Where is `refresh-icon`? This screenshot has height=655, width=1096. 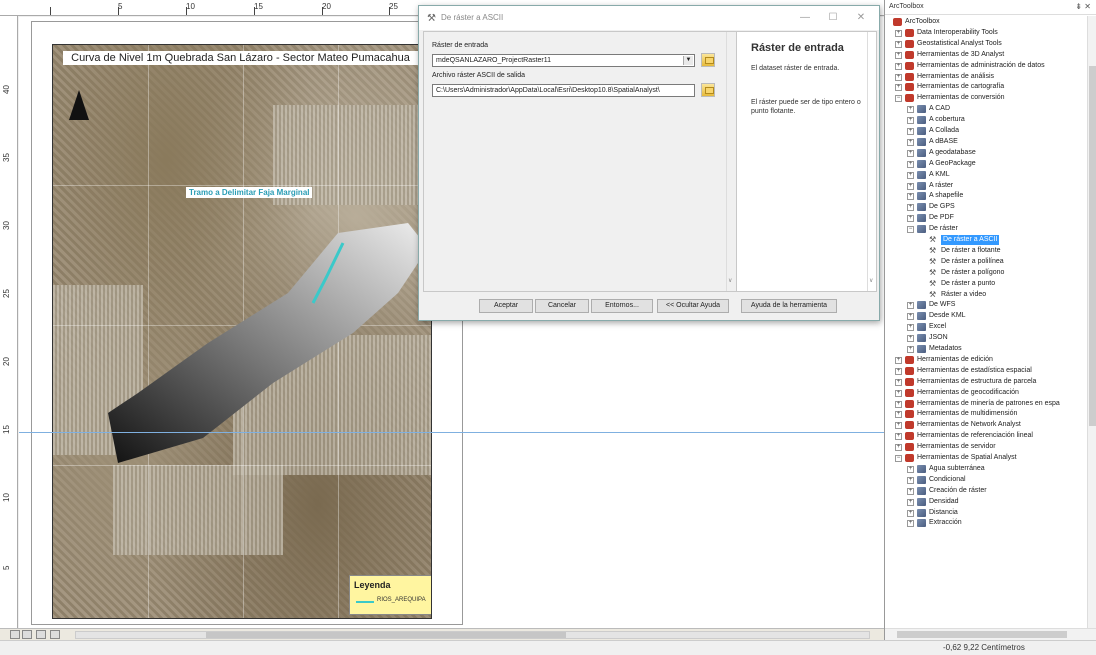 refresh-icon is located at coordinates (41, 634).